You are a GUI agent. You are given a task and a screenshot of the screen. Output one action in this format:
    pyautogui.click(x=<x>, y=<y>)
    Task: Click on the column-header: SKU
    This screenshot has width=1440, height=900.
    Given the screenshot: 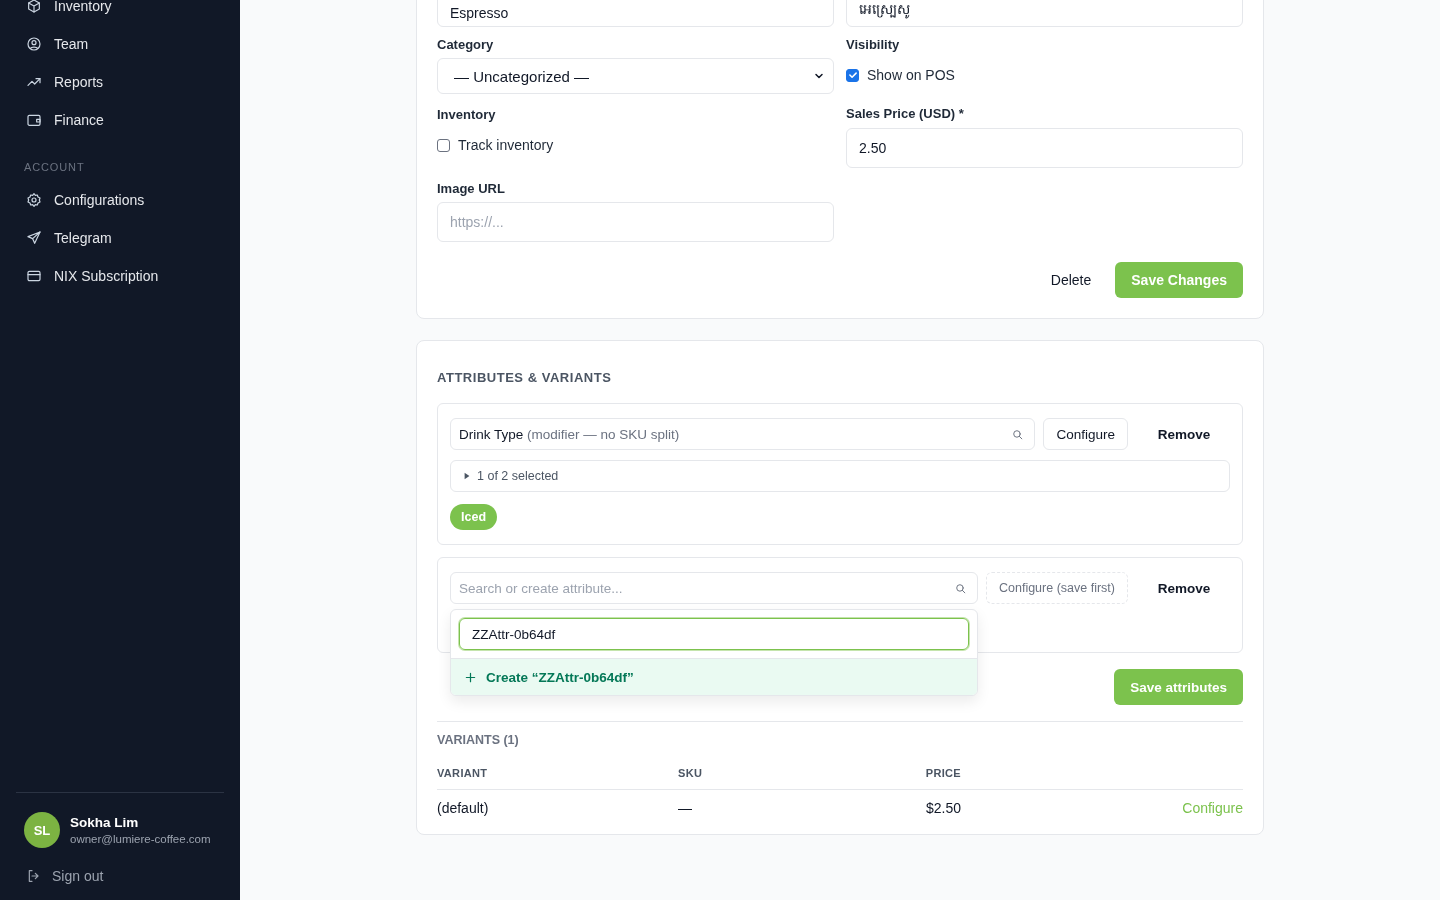 What is the action you would take?
    pyautogui.click(x=778, y=768)
    